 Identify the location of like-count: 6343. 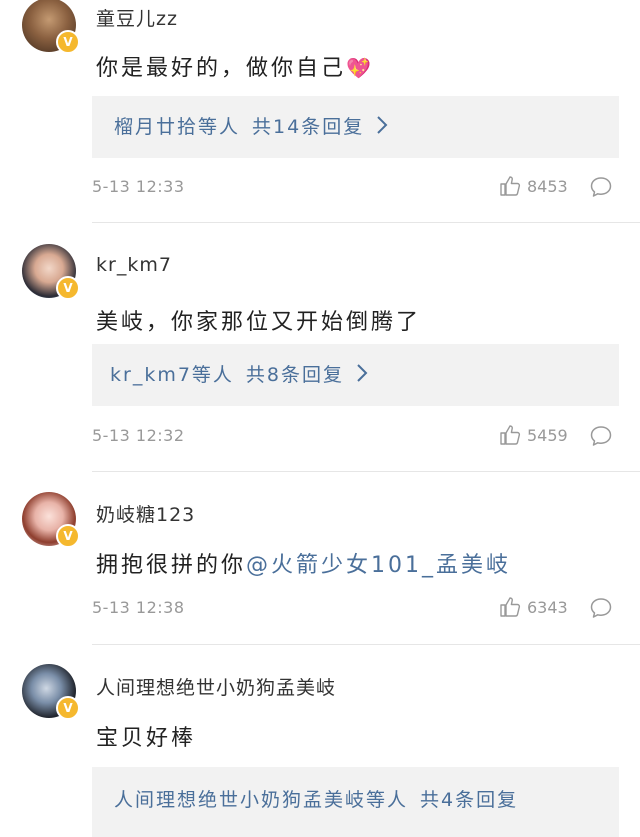
(547, 607).